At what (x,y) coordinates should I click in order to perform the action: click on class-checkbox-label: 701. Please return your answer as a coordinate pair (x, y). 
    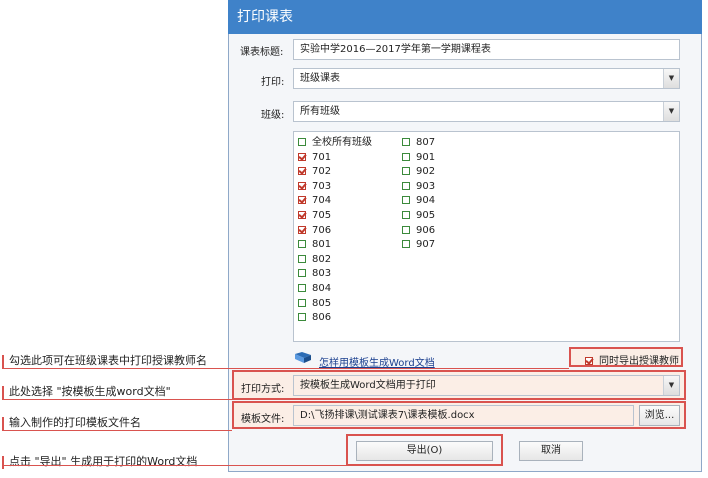
    Looking at the image, I should click on (322, 157).